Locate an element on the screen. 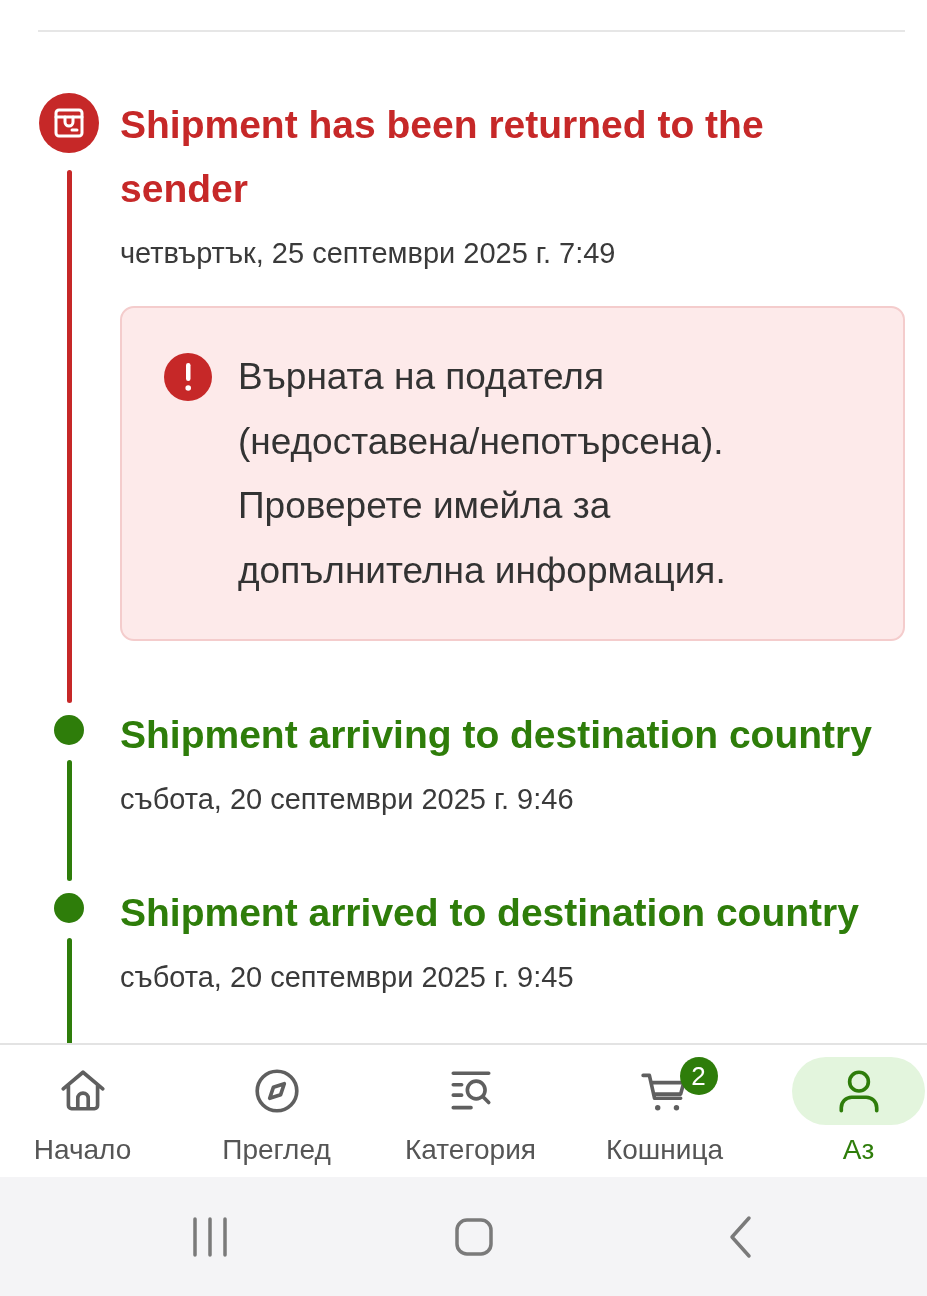 The image size is (927, 1296). count-badge: 2 is located at coordinates (698, 1076).